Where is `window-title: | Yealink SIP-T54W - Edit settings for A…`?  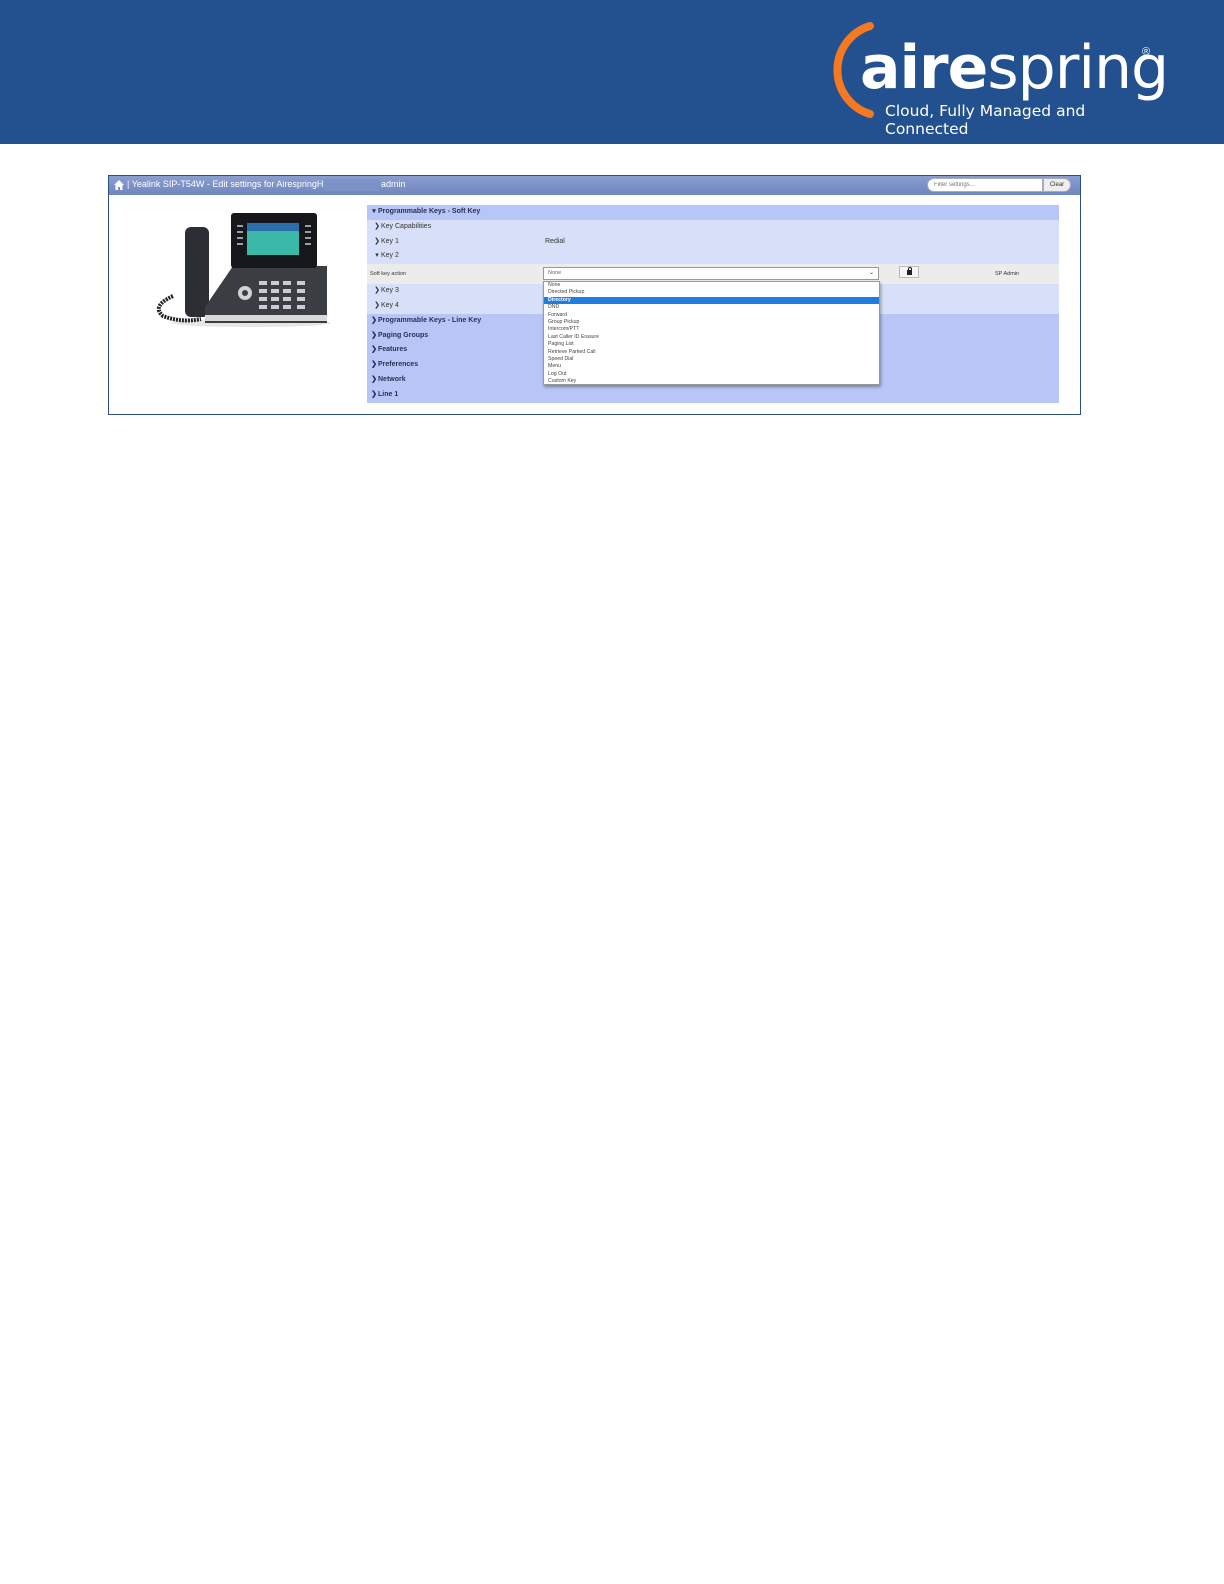
window-title: | Yealink SIP-T54W - Edit settings for A… is located at coordinates (240, 184).